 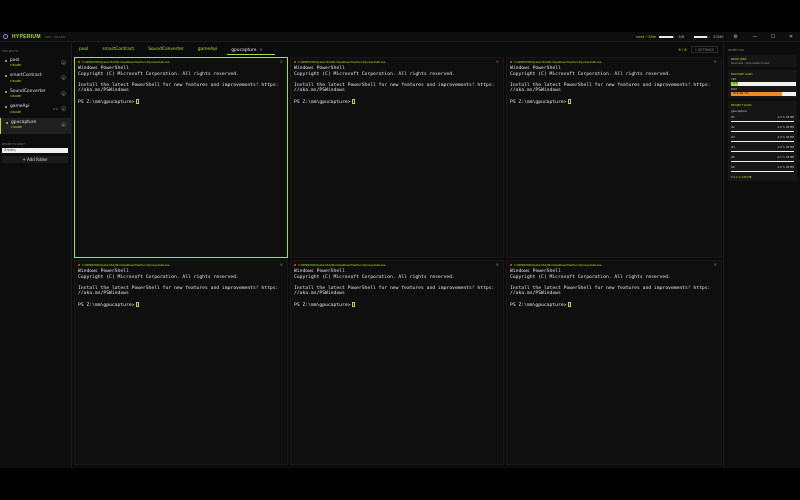 What do you see at coordinates (63, 124) in the screenshot?
I see `project-count-badge: 6` at bounding box center [63, 124].